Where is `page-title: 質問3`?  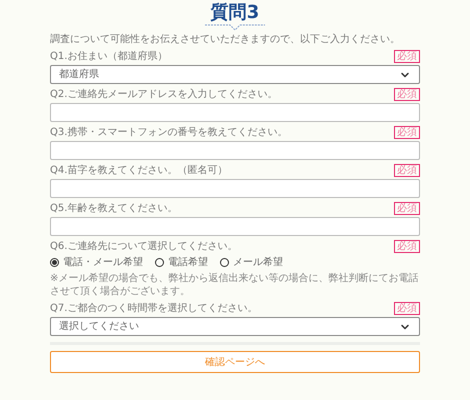 page-title: 質問3 is located at coordinates (235, 12).